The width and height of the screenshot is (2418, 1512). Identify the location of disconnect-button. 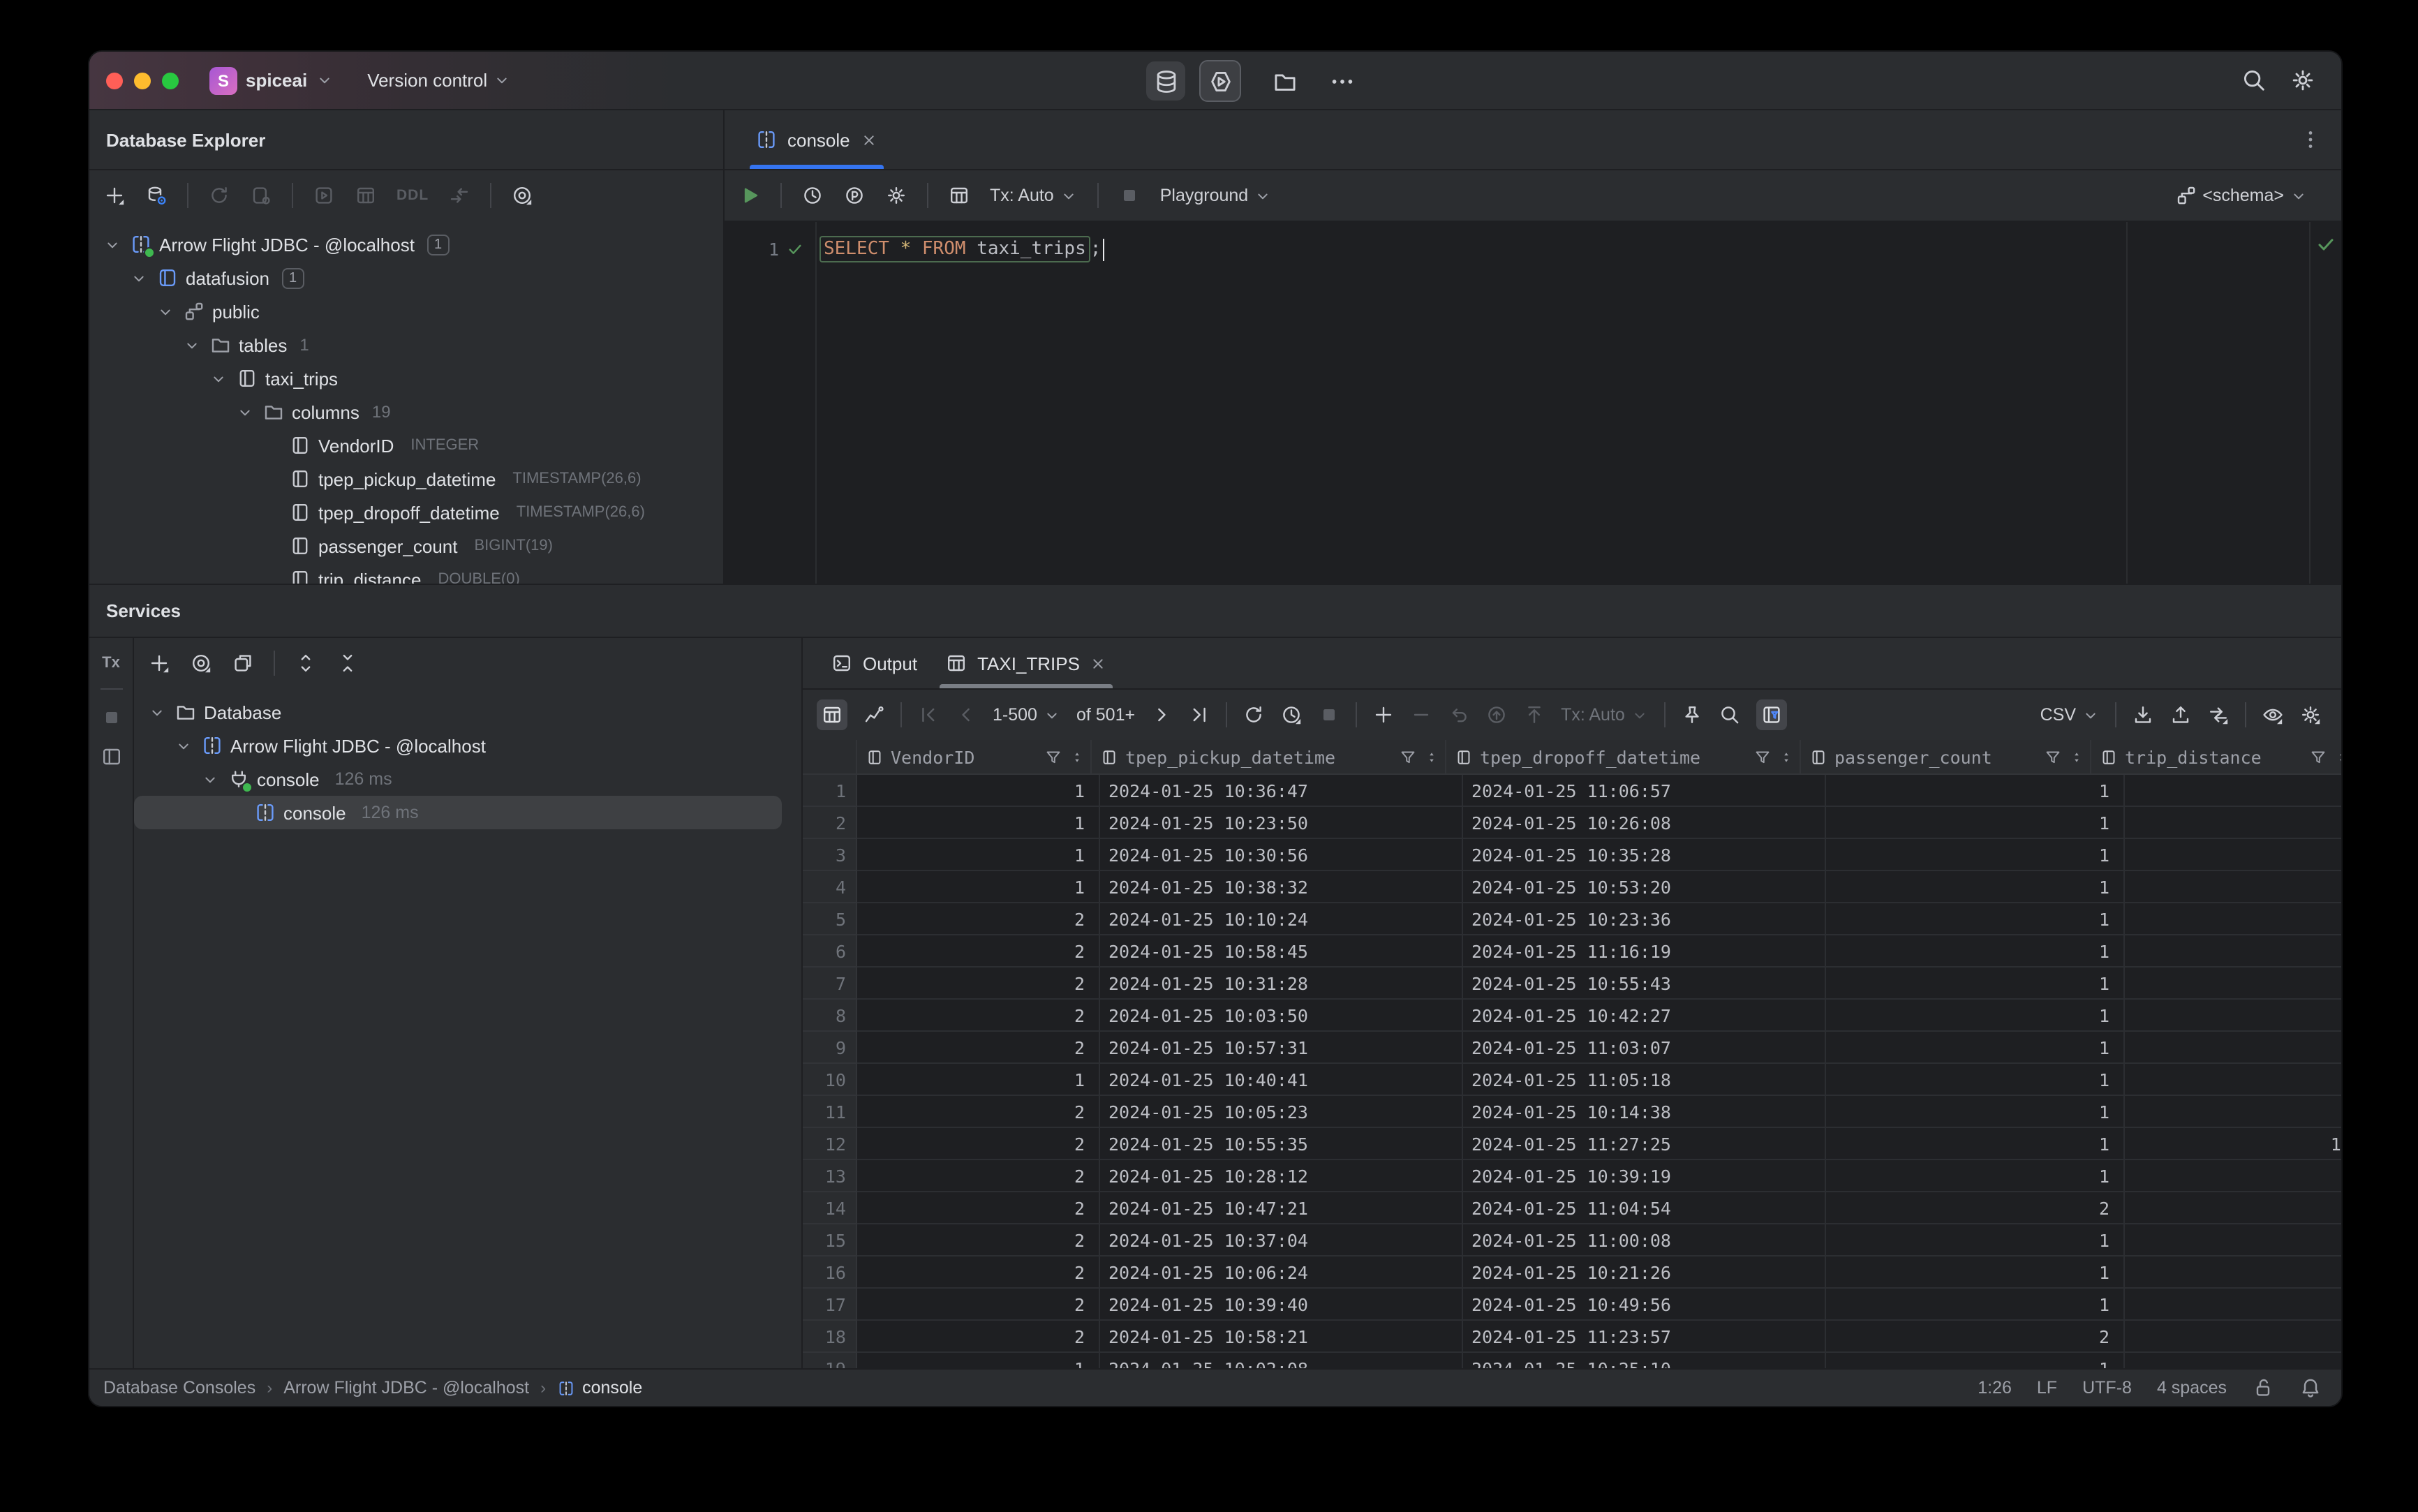
(261, 195).